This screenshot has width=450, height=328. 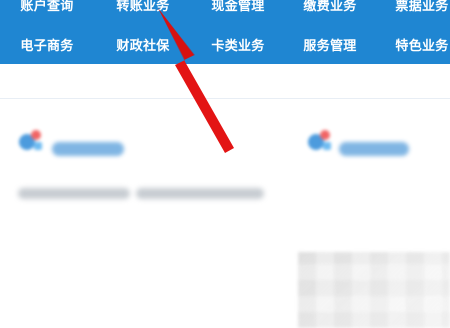 What do you see at coordinates (196, 80) in the screenshot?
I see `red-arrow-pointer-icon` at bounding box center [196, 80].